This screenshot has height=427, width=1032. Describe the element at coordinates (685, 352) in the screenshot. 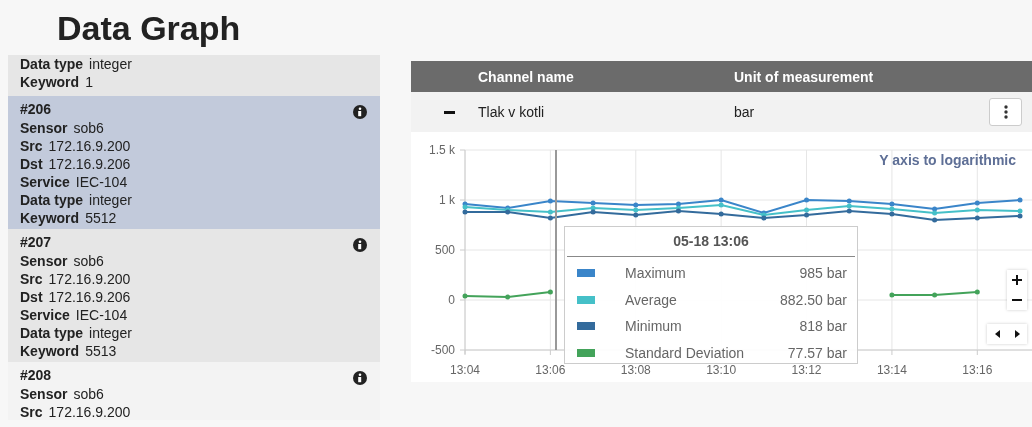

I see `series-name: Standard Deviation` at that location.